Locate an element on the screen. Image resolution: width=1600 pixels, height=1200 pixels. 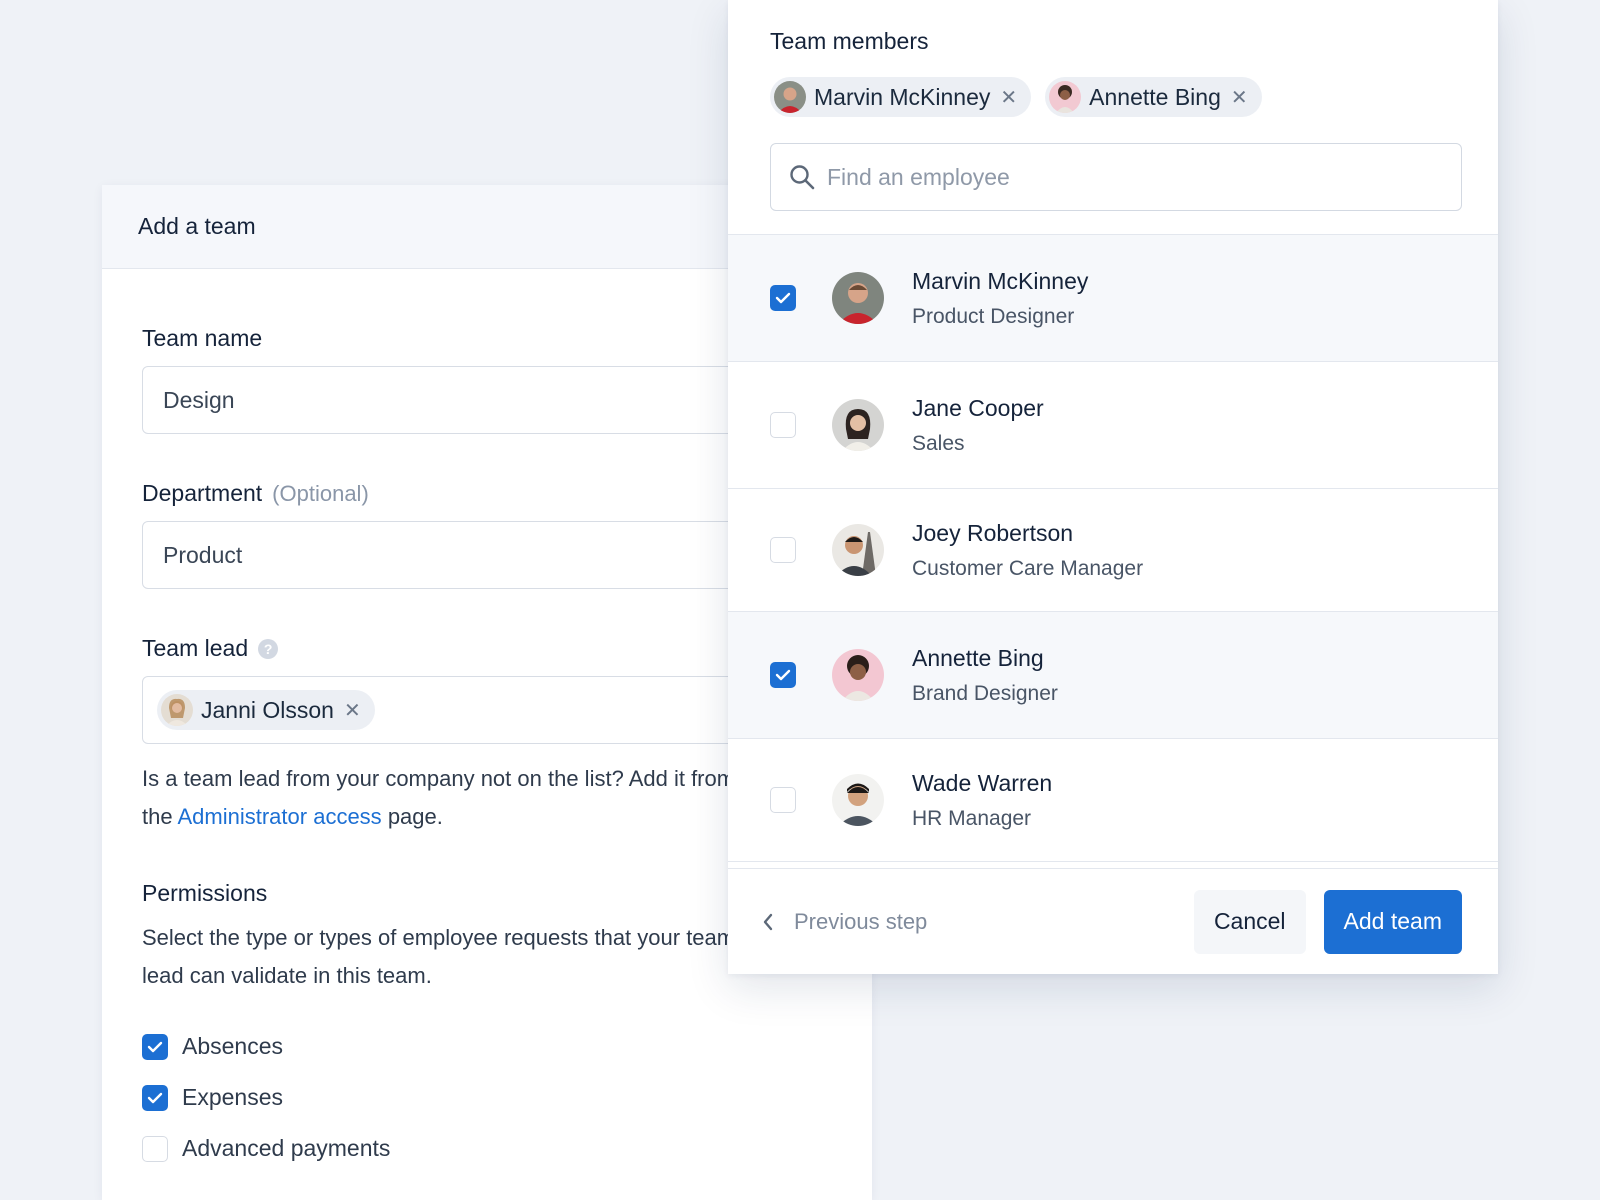
employee-name: Joey Robertson is located at coordinates (993, 532).